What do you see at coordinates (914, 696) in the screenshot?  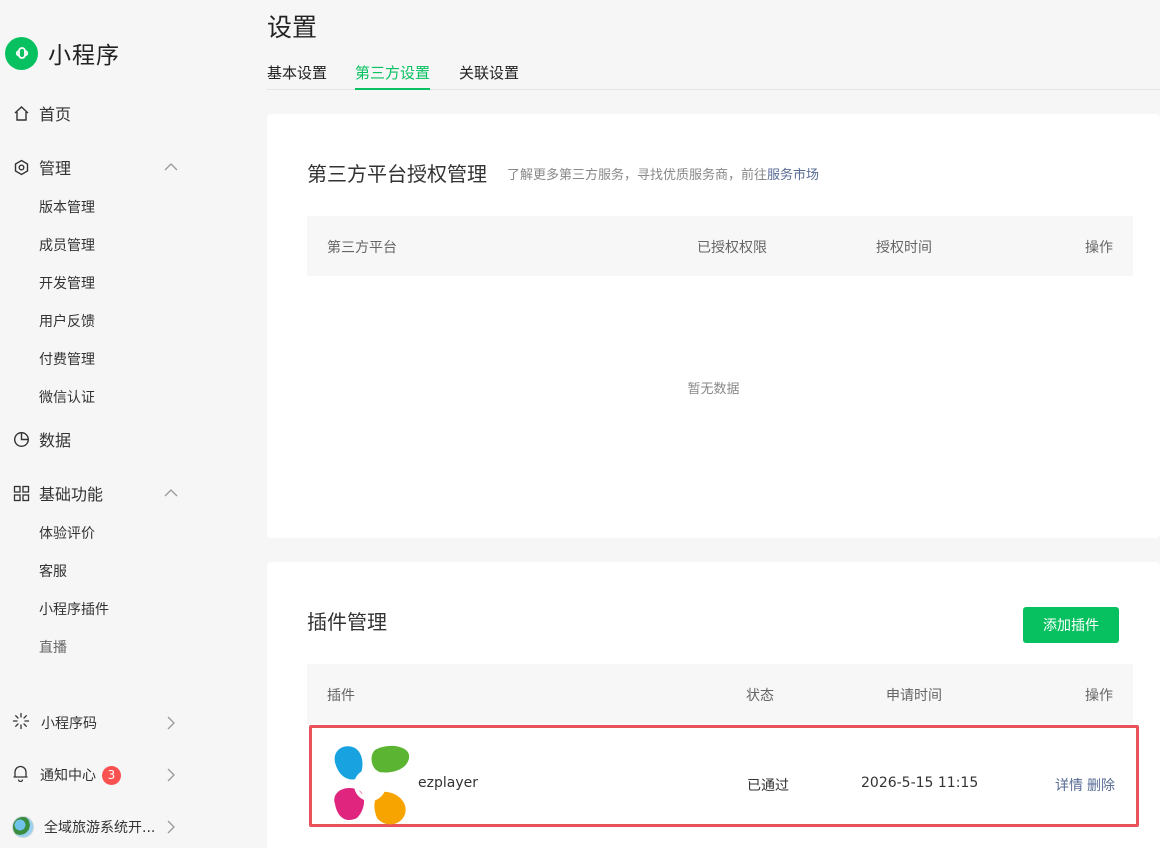 I see `column-header: 申请时间` at bounding box center [914, 696].